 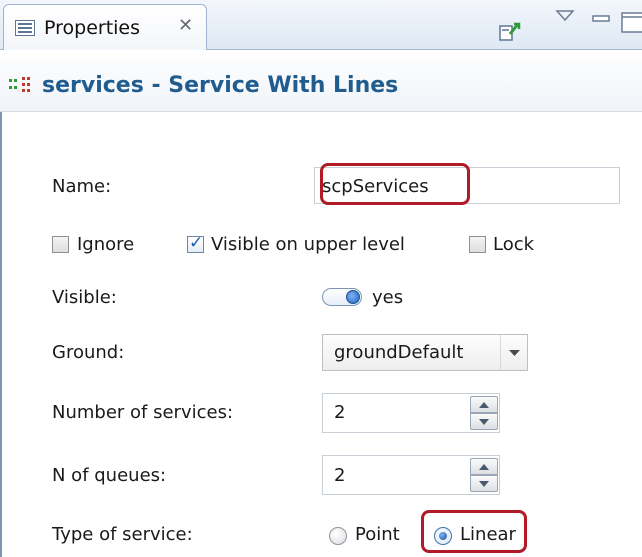 What do you see at coordinates (60, 244) in the screenshot?
I see `ignore-checkbox` at bounding box center [60, 244].